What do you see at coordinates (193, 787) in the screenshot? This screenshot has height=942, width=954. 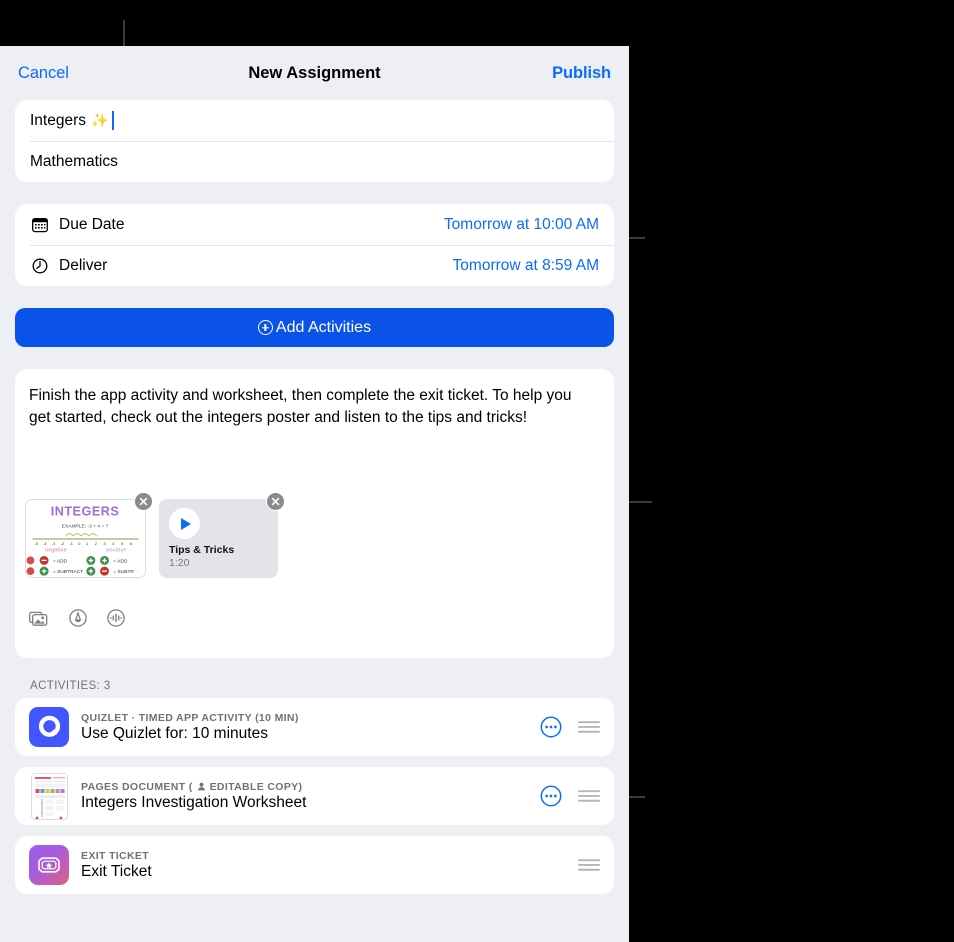 I see `activity-kicker: PAGES DOCUMENT ( EDITABLE COPY)` at bounding box center [193, 787].